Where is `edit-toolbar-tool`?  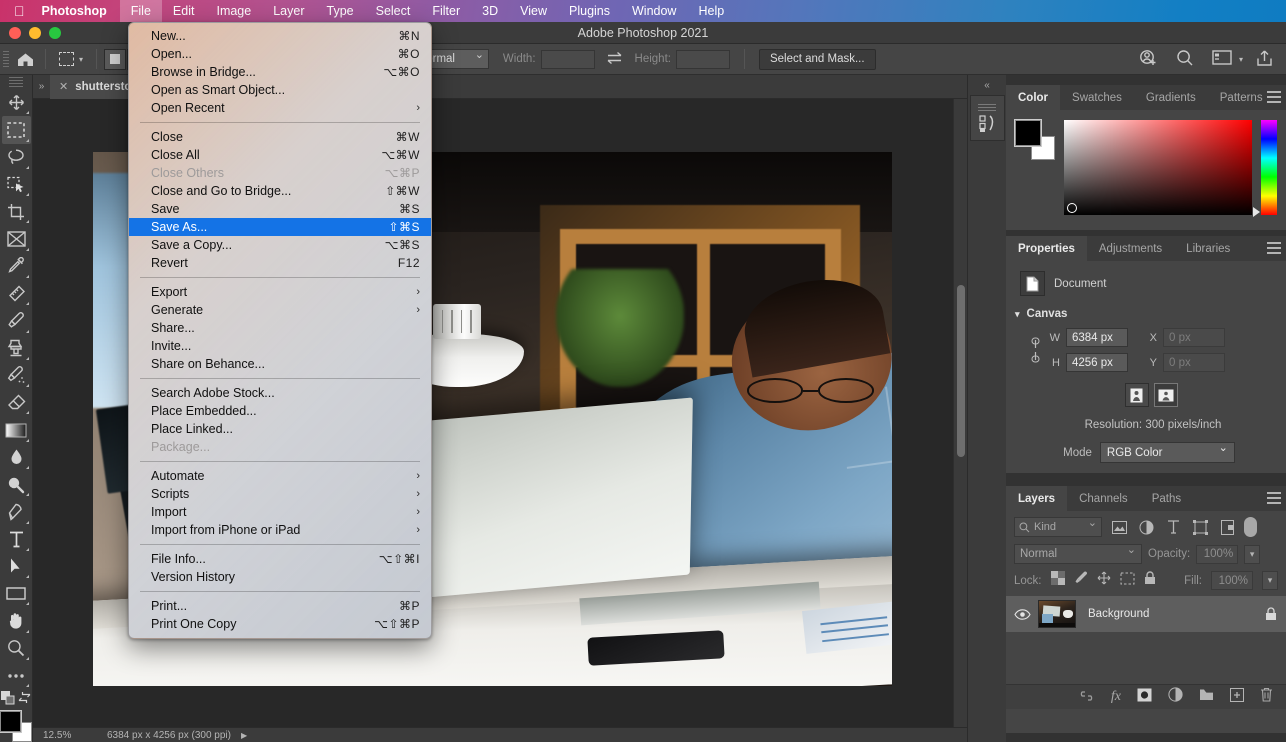
edit-toolbar-tool is located at coordinates (16, 675).